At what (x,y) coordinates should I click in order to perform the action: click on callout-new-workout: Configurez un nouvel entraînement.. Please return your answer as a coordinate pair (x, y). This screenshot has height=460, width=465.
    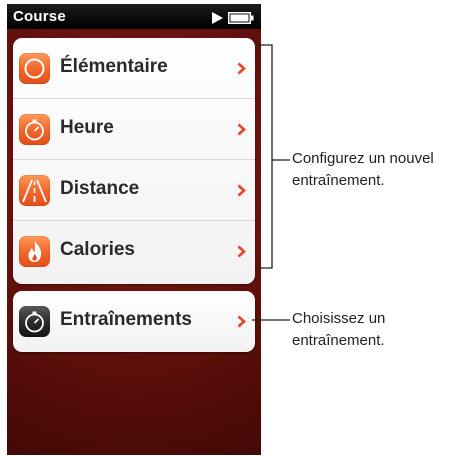
    Looking at the image, I should click on (363, 170).